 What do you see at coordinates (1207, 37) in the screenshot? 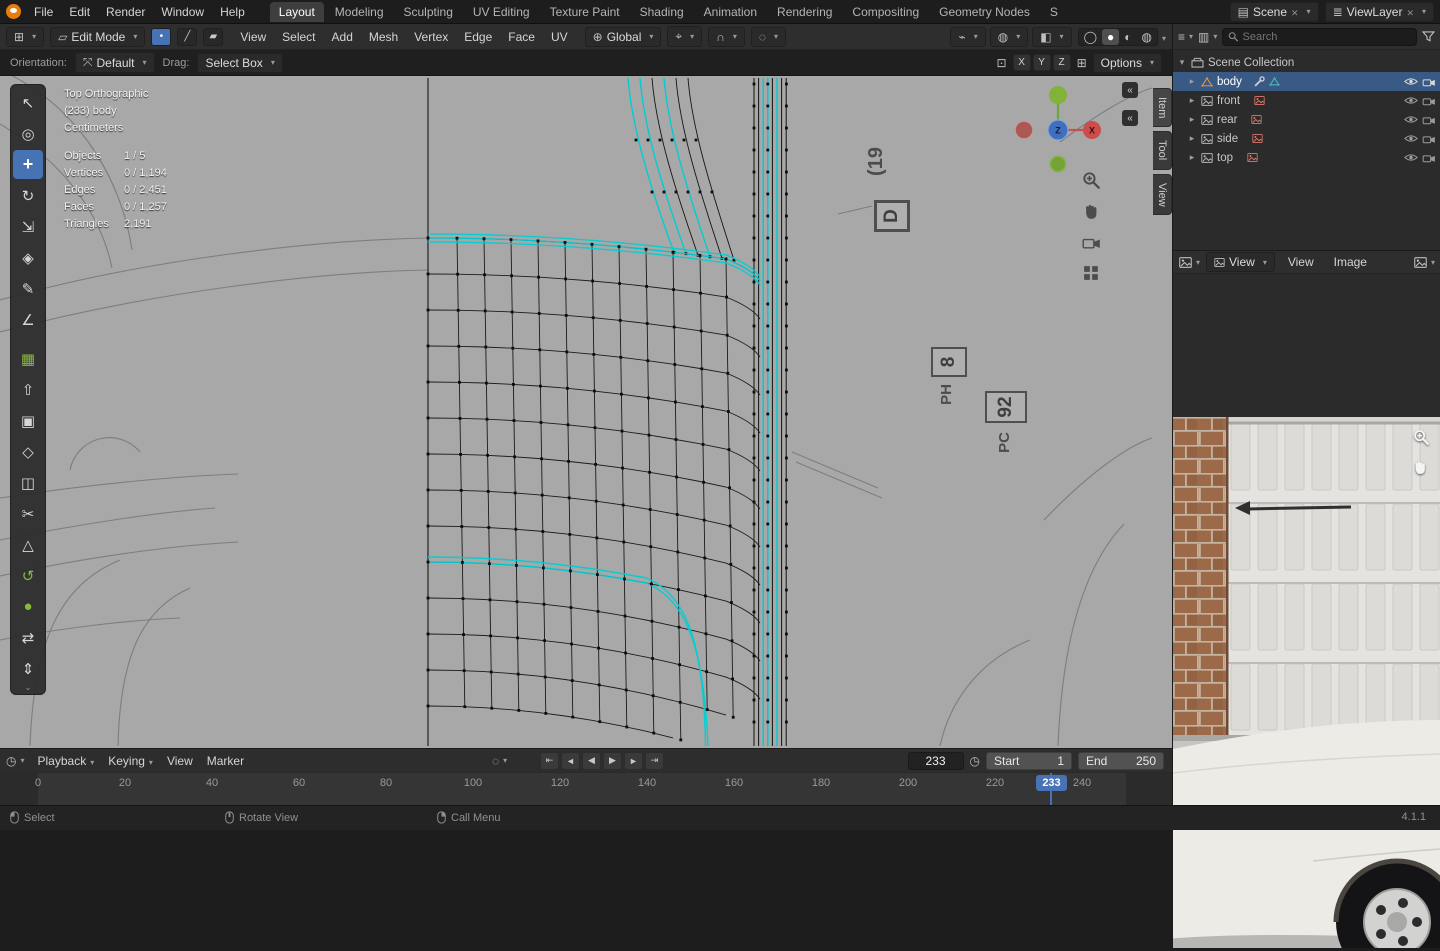
I see `outliner-display-mode-button: ▥` at bounding box center [1207, 37].